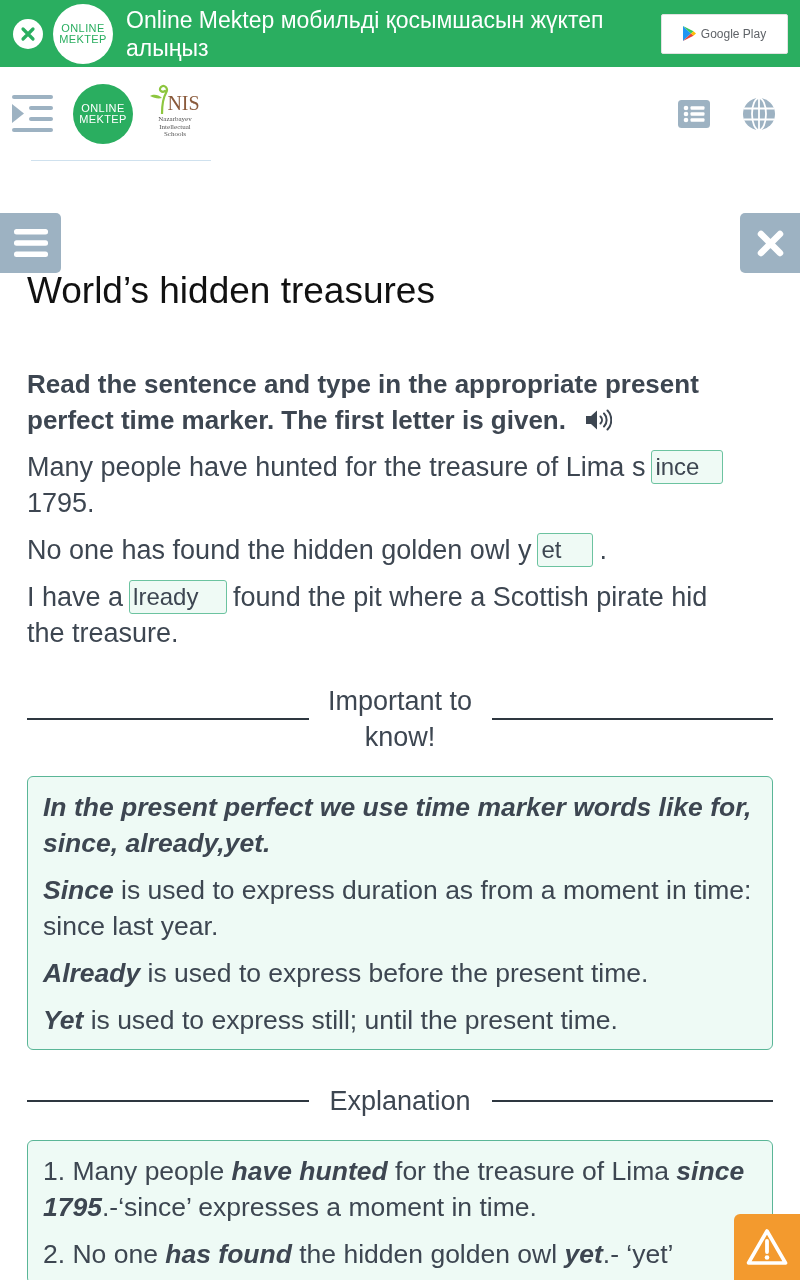  I want to click on partner-logo-text: NIS, so click(183, 103).